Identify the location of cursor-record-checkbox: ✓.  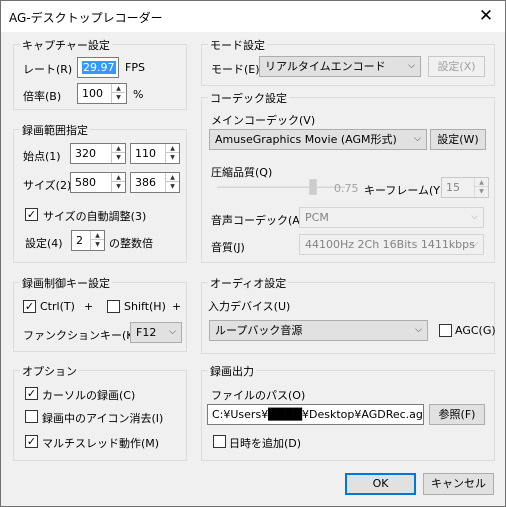
(31, 393).